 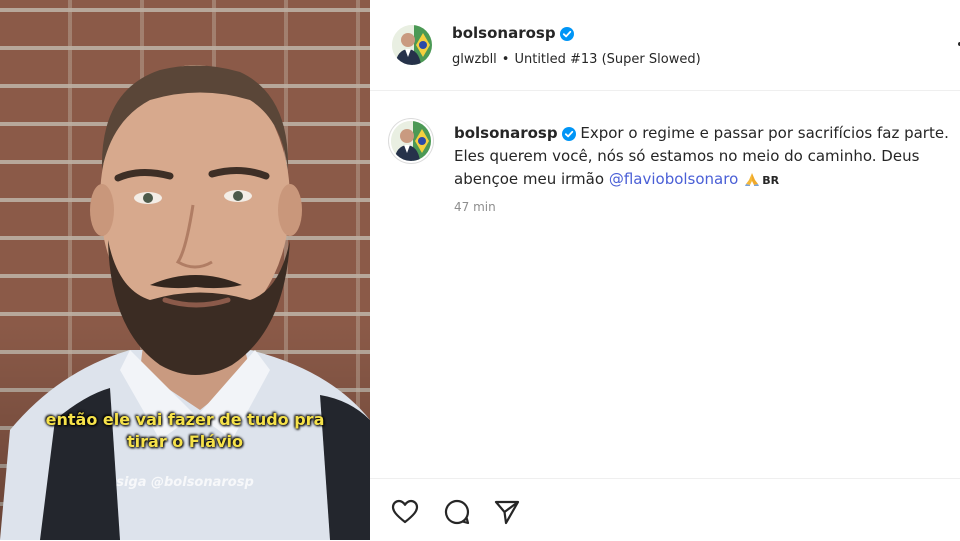 What do you see at coordinates (506, 133) in the screenshot?
I see `comment-username: bolsonarosp` at bounding box center [506, 133].